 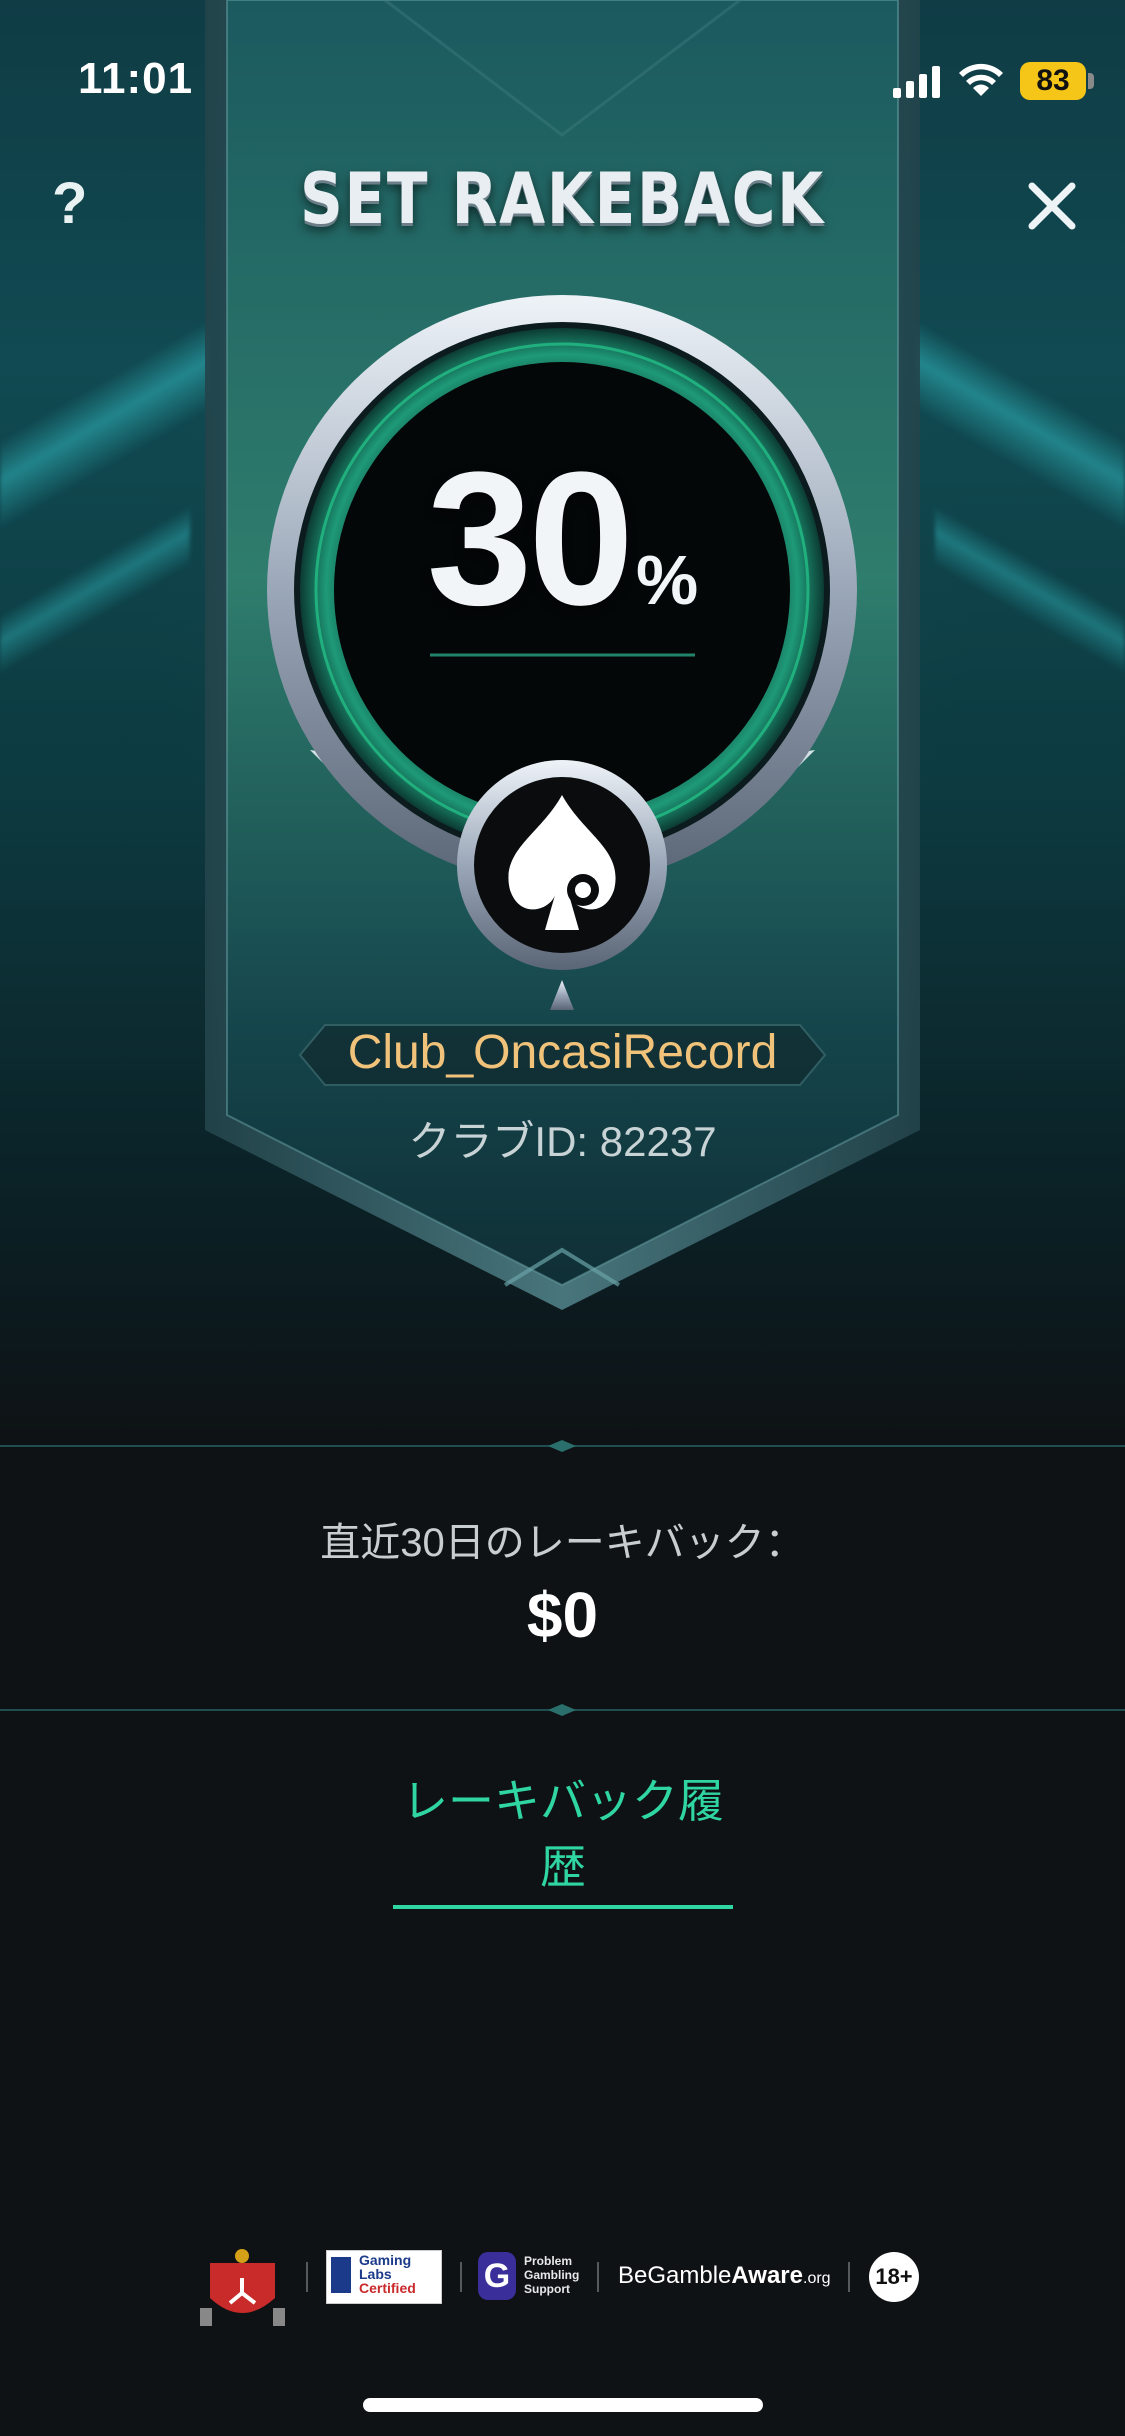 I want to click on bga-be: BeGamble, so click(x=675, y=2275).